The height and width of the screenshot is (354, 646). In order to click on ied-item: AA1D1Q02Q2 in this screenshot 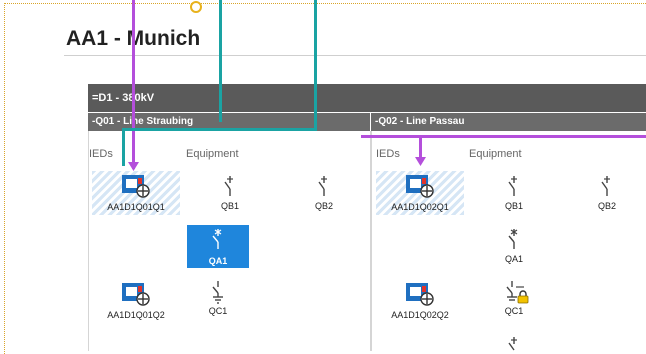, I will do `click(420, 301)`.